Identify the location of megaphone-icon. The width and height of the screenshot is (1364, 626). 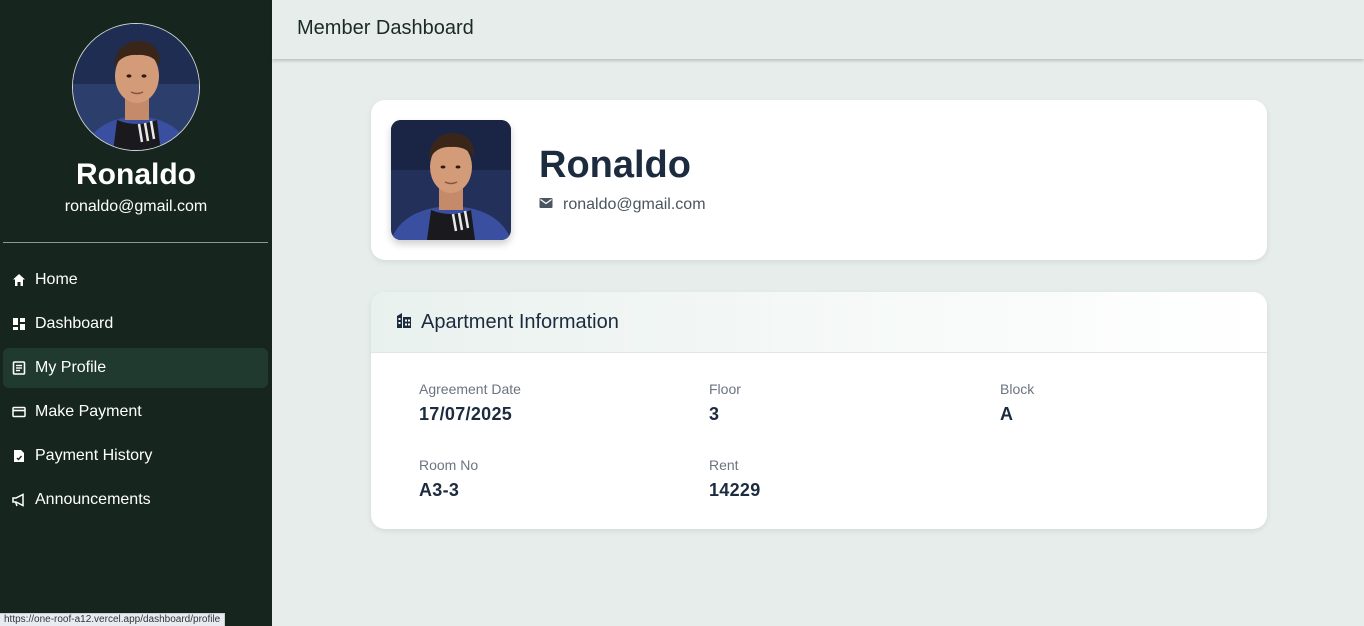
(19, 500).